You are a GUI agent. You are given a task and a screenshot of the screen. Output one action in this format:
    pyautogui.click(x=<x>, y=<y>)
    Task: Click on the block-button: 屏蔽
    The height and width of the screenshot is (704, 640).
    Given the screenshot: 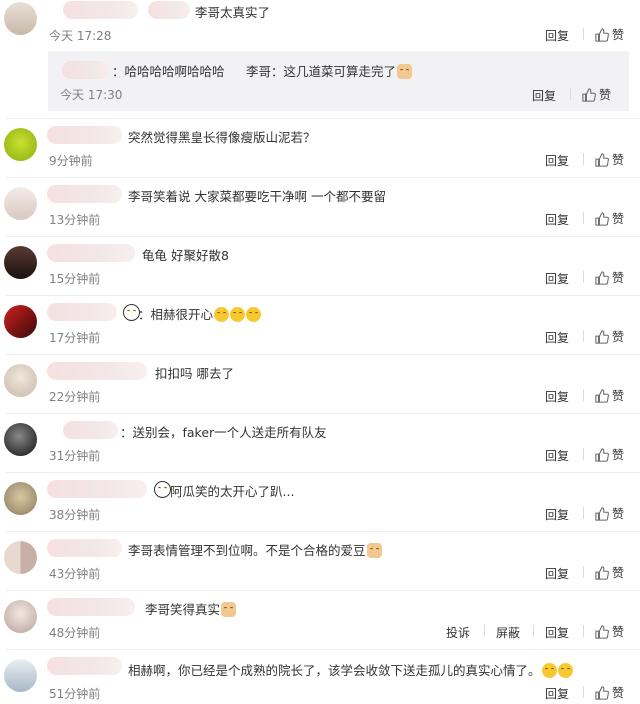 What is the action you would take?
    pyautogui.click(x=508, y=632)
    